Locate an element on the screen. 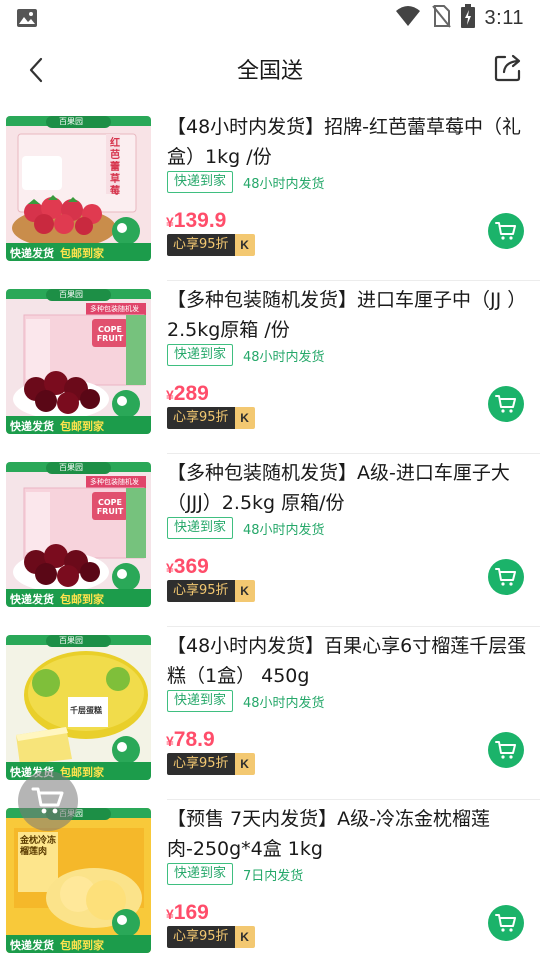 The height and width of the screenshot is (960, 540). clock-time: 3:11 is located at coordinates (504, 17).